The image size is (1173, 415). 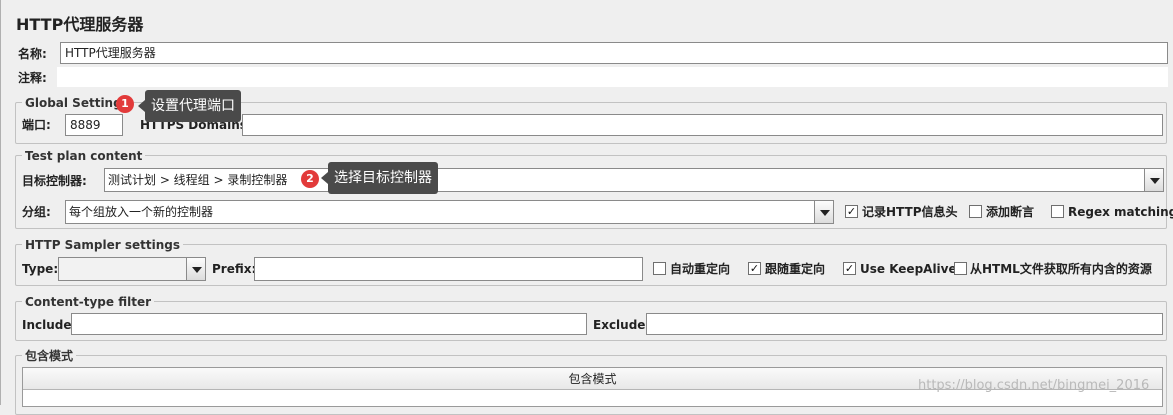 What do you see at coordinates (234, 269) in the screenshot?
I see `prefix-label: Prefix:` at bounding box center [234, 269].